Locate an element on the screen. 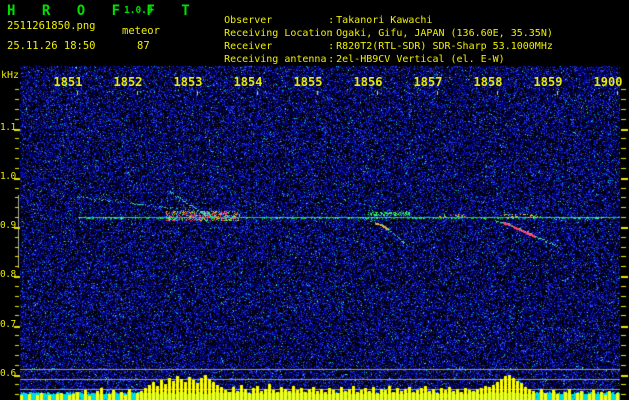 The height and width of the screenshot is (400, 629). x-tick-label: 1859 is located at coordinates (548, 82).